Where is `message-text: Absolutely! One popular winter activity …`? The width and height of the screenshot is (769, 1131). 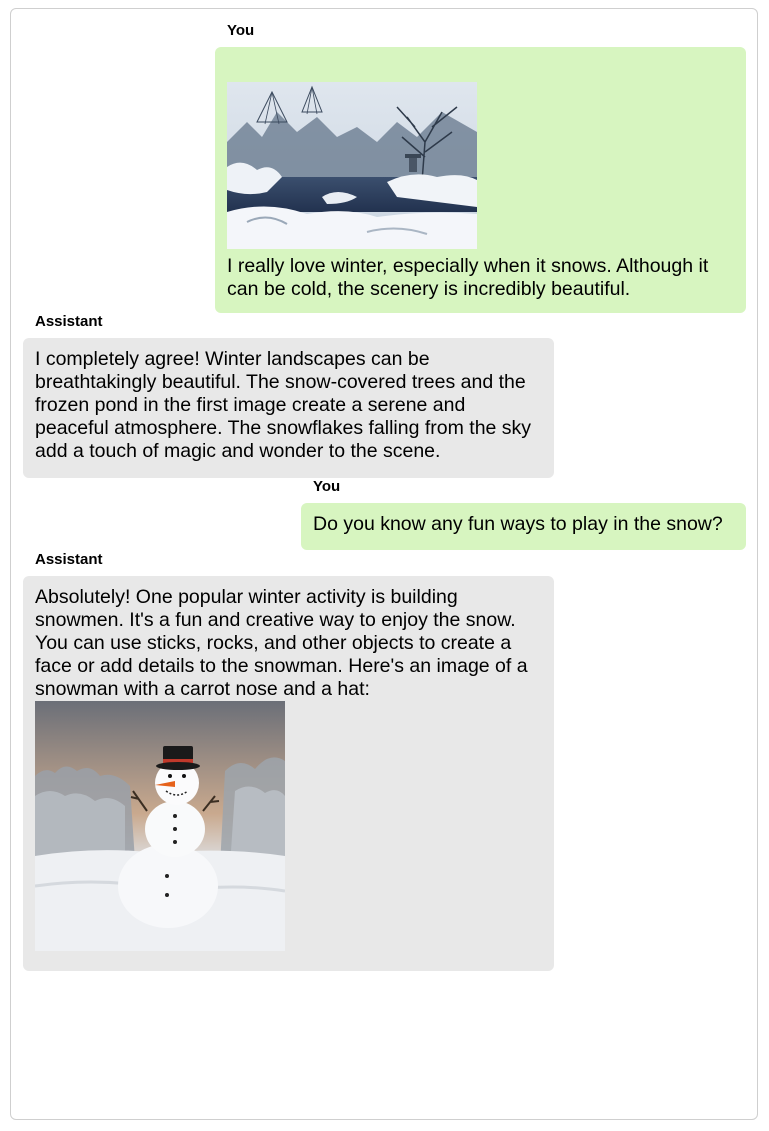
message-text: Absolutely! One popular winter activity … is located at coordinates (281, 643).